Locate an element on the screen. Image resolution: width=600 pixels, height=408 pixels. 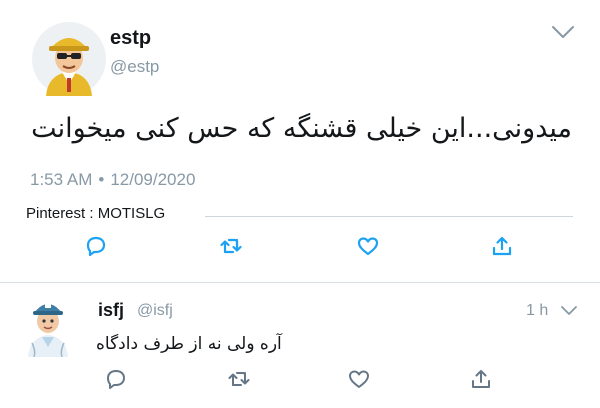
watermark-text: Pinterest : MOTISLG is located at coordinates (96, 213).